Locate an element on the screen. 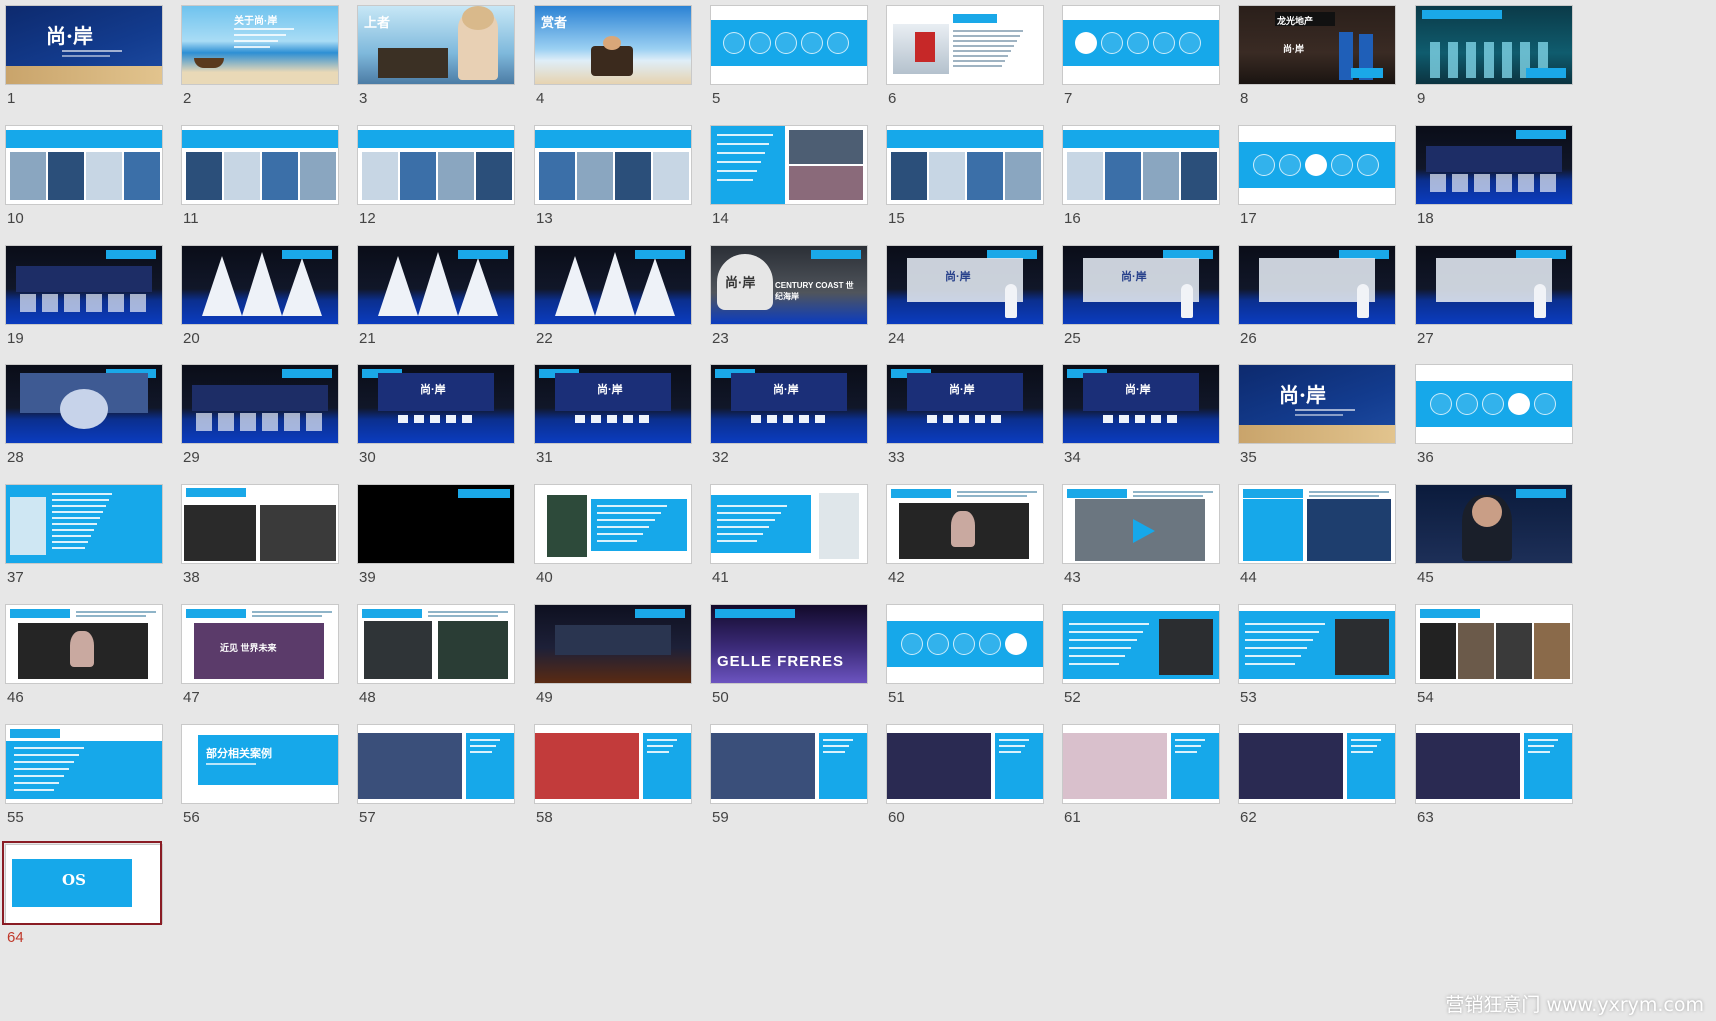 This screenshot has height=1021, width=1716. slide-thumbnail: 19 is located at coordinates (84, 296).